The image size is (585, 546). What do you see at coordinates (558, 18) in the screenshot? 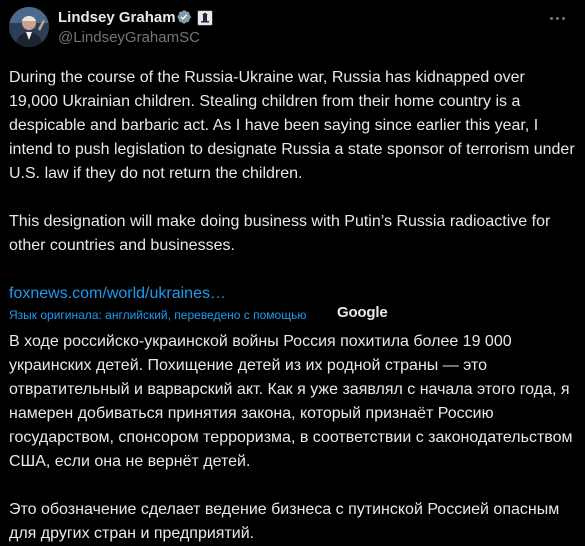
I see `more-options-icon` at bounding box center [558, 18].